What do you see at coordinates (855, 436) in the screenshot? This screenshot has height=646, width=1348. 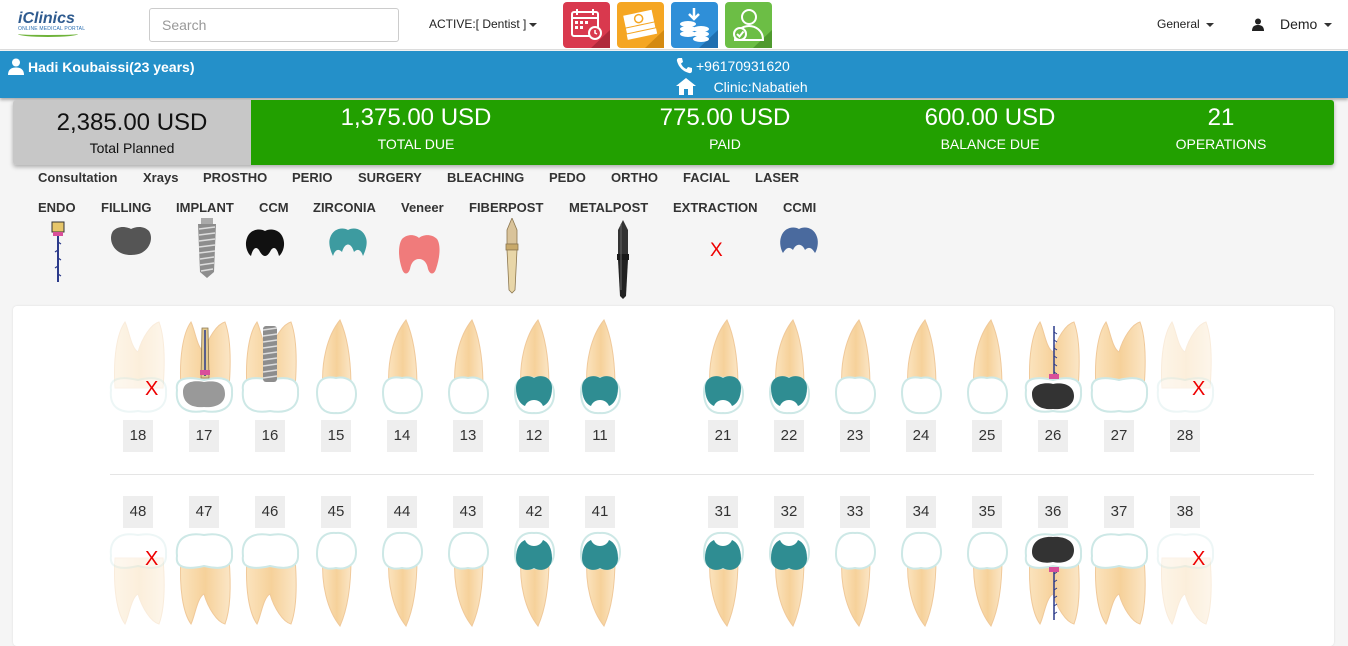 I see `tooth-number-23: 23` at bounding box center [855, 436].